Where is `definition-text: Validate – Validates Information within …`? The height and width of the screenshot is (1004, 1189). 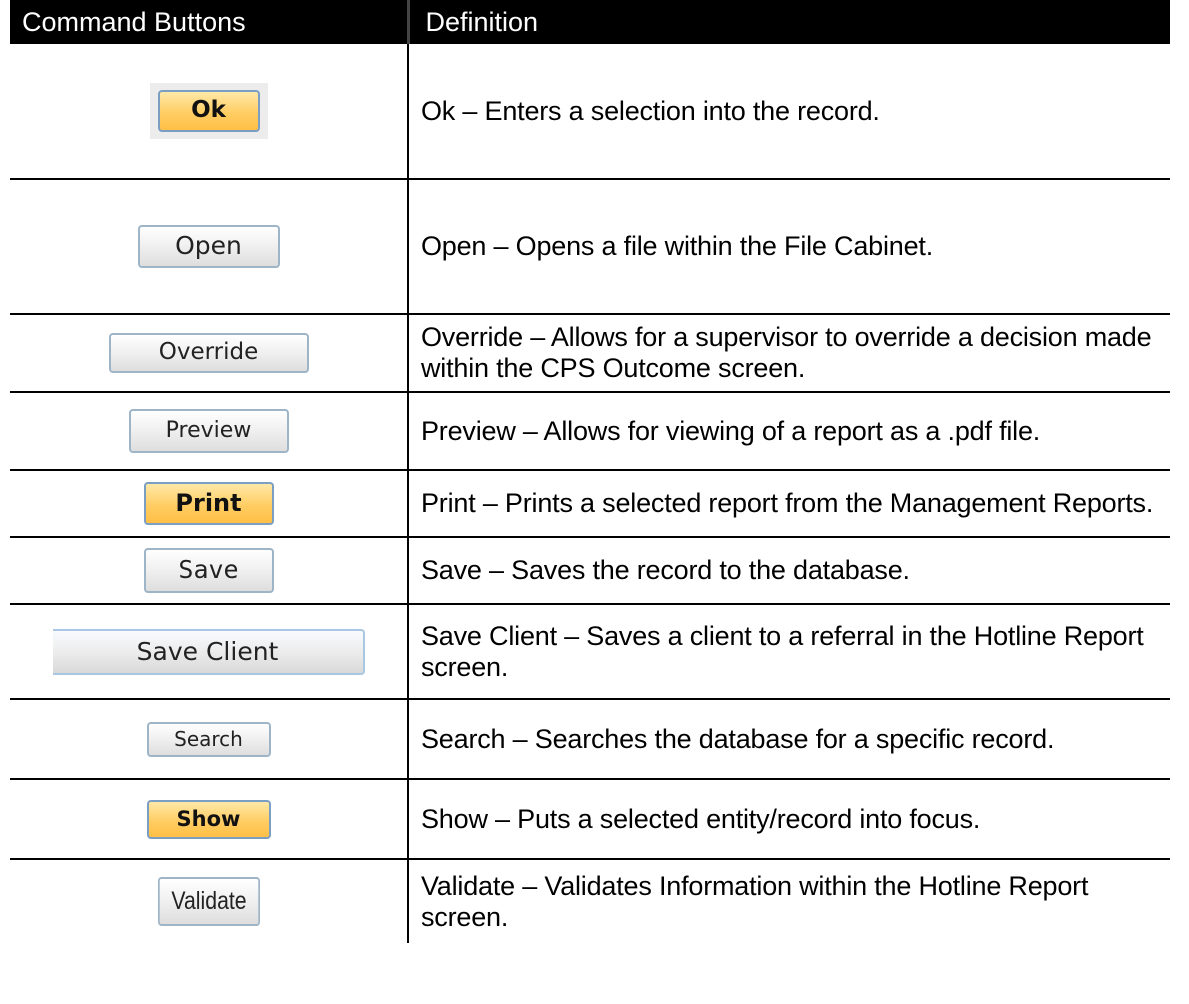
definition-text: Validate – Validates Information within … is located at coordinates (755, 901).